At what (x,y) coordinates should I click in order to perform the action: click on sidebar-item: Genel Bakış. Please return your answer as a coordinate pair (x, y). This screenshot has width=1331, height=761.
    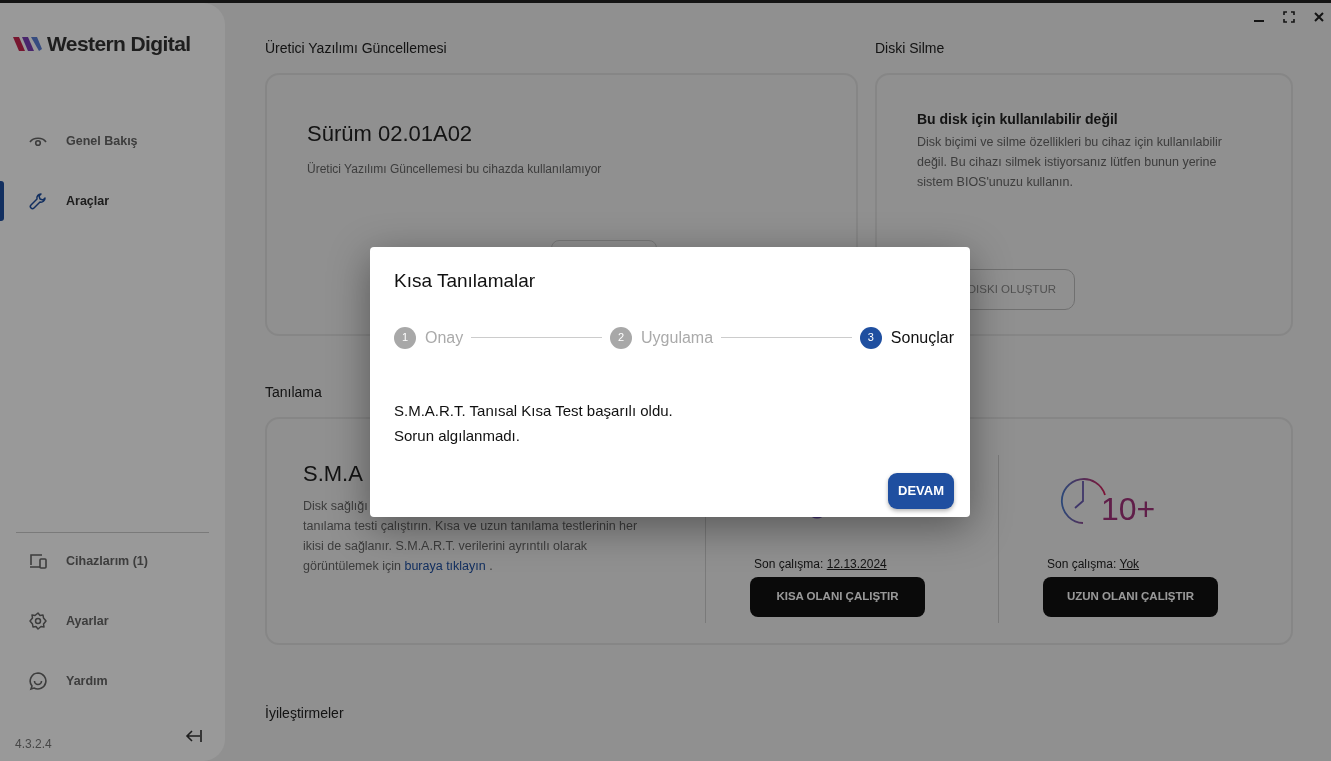
    Looking at the image, I should click on (112, 141).